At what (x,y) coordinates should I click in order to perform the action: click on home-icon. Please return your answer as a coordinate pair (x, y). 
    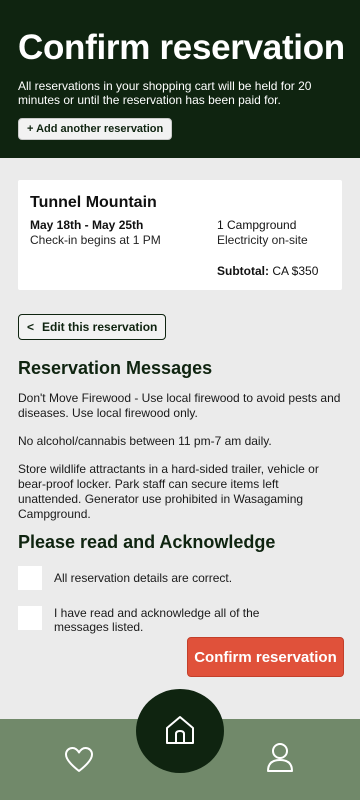
    Looking at the image, I should click on (180, 730).